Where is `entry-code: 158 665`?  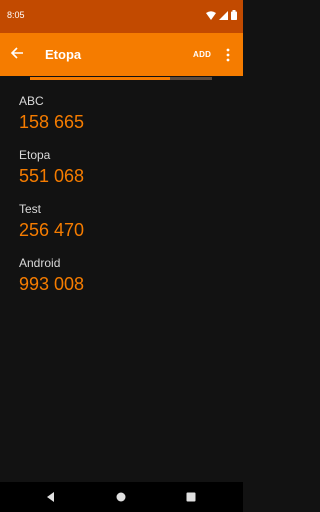
entry-code: 158 665 is located at coordinates (52, 122).